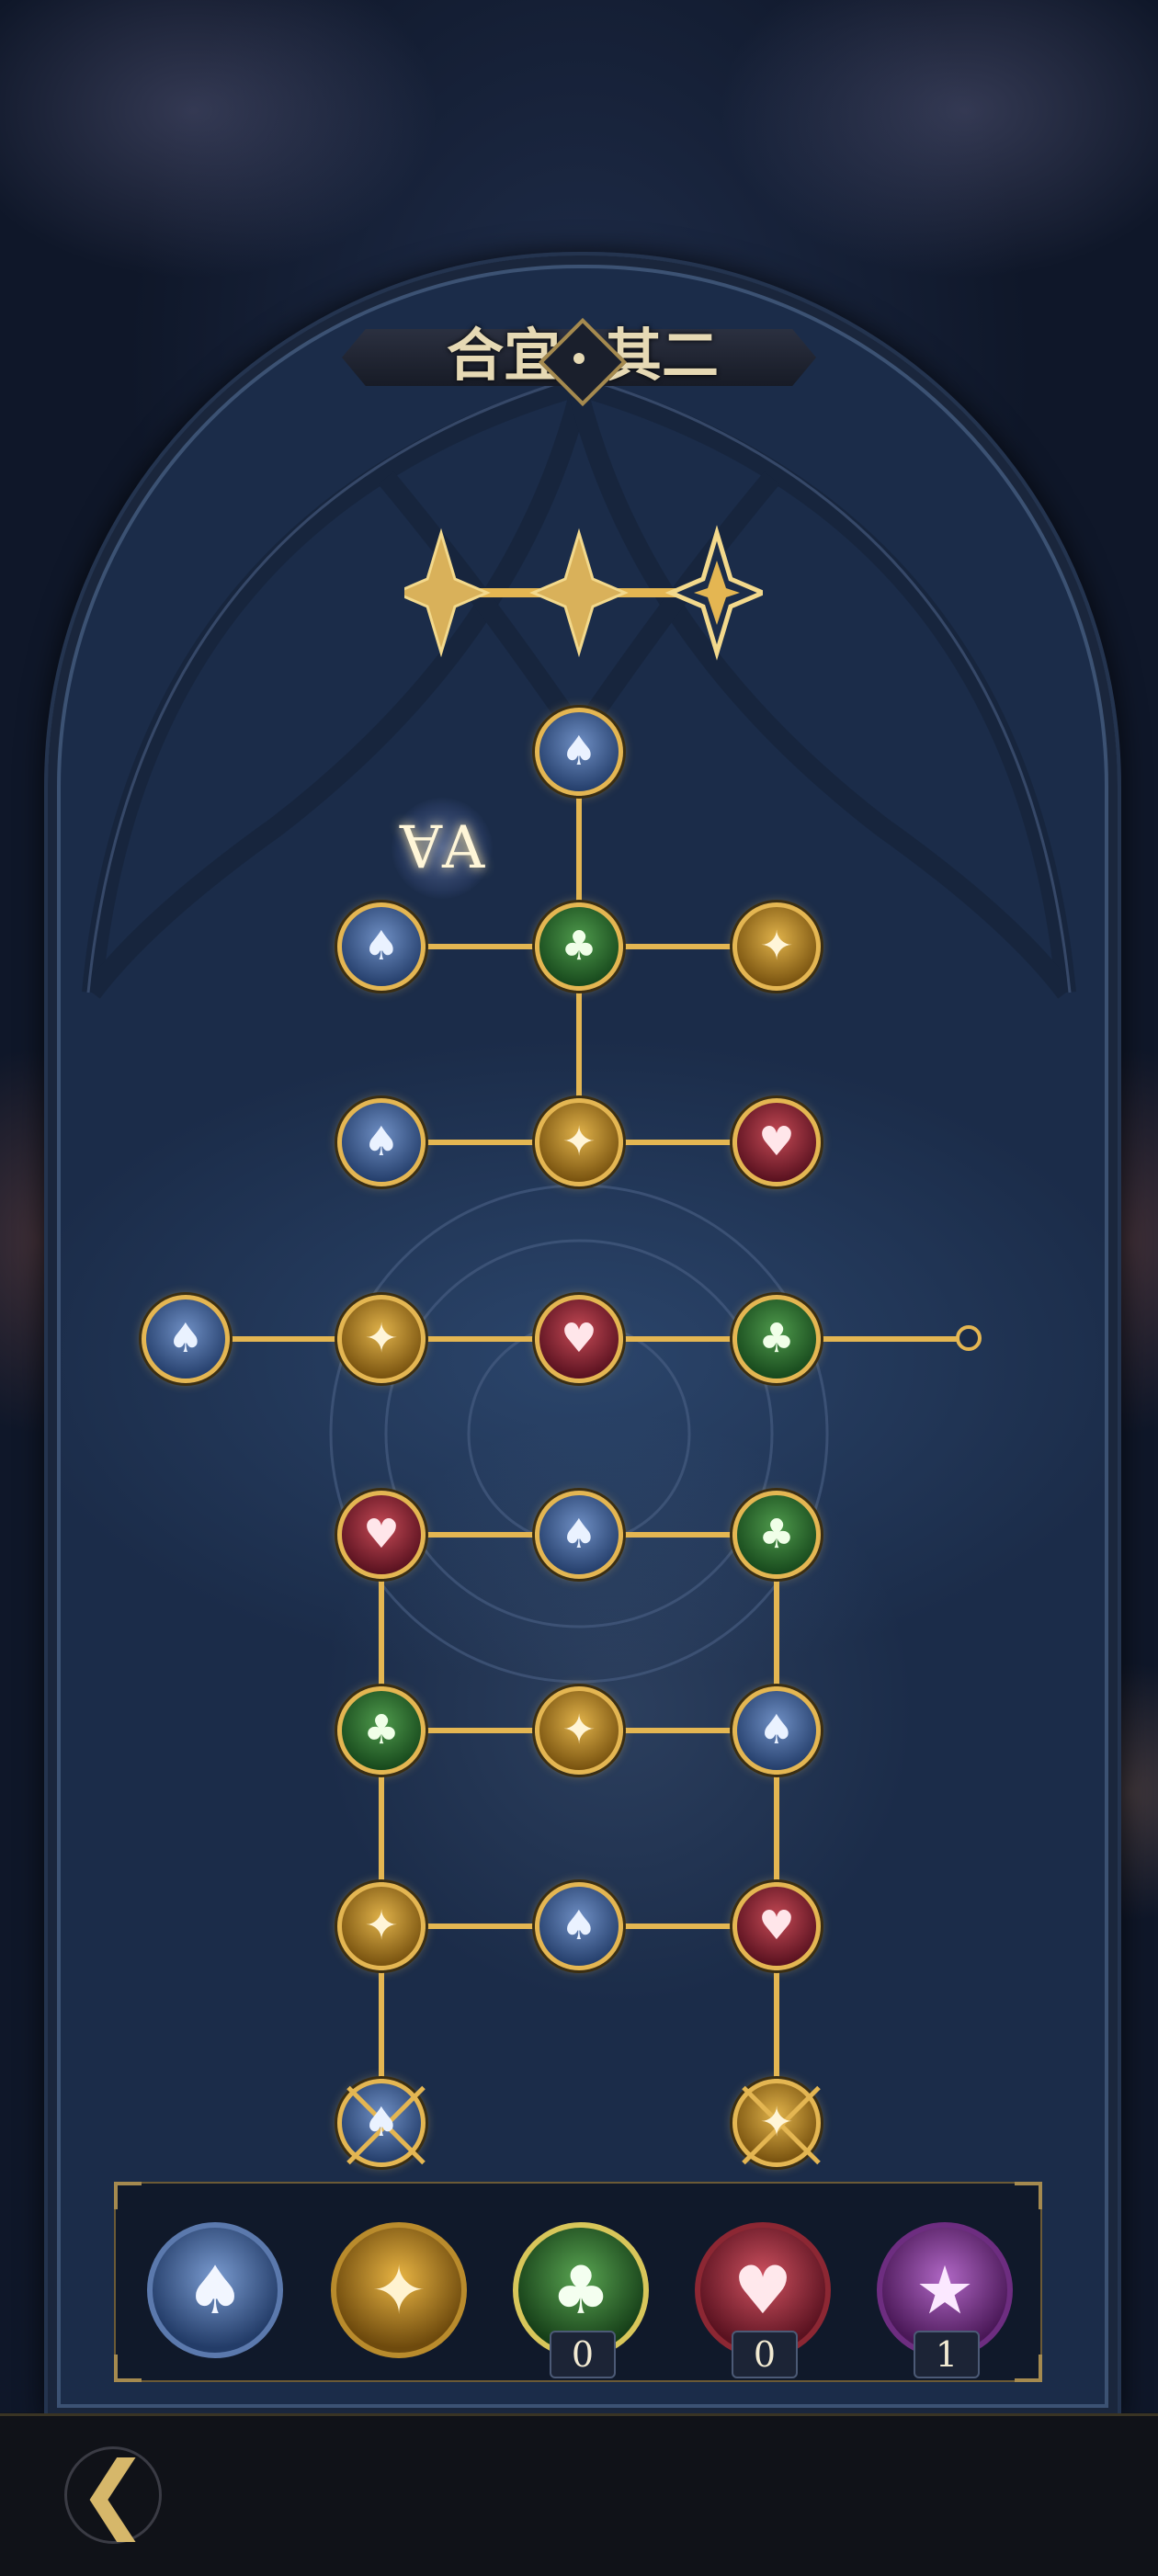 The width and height of the screenshot is (1158, 2576). Describe the element at coordinates (765, 2354) in the screenshot. I see `suit-count-heart: 0` at that location.